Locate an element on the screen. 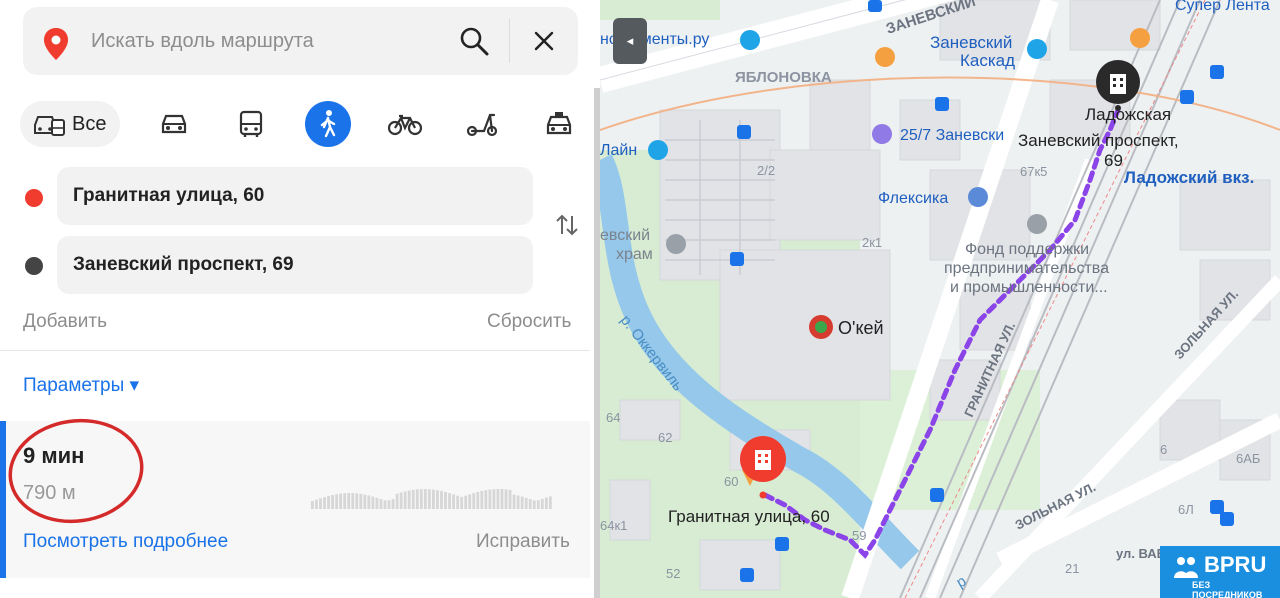  house-number: 6Л is located at coordinates (1186, 509).